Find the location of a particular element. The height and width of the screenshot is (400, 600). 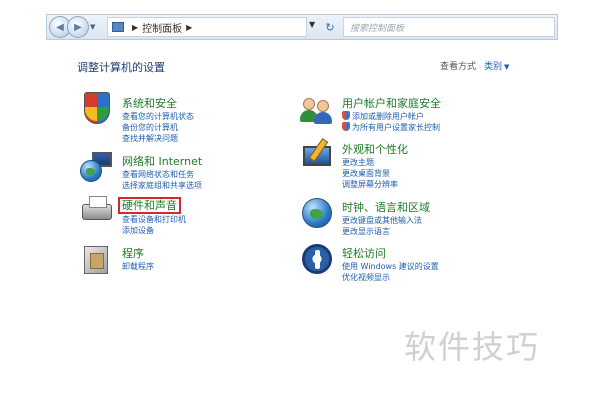

link-add-remove-accounts: 添加或删除用户帐户 is located at coordinates (391, 116).